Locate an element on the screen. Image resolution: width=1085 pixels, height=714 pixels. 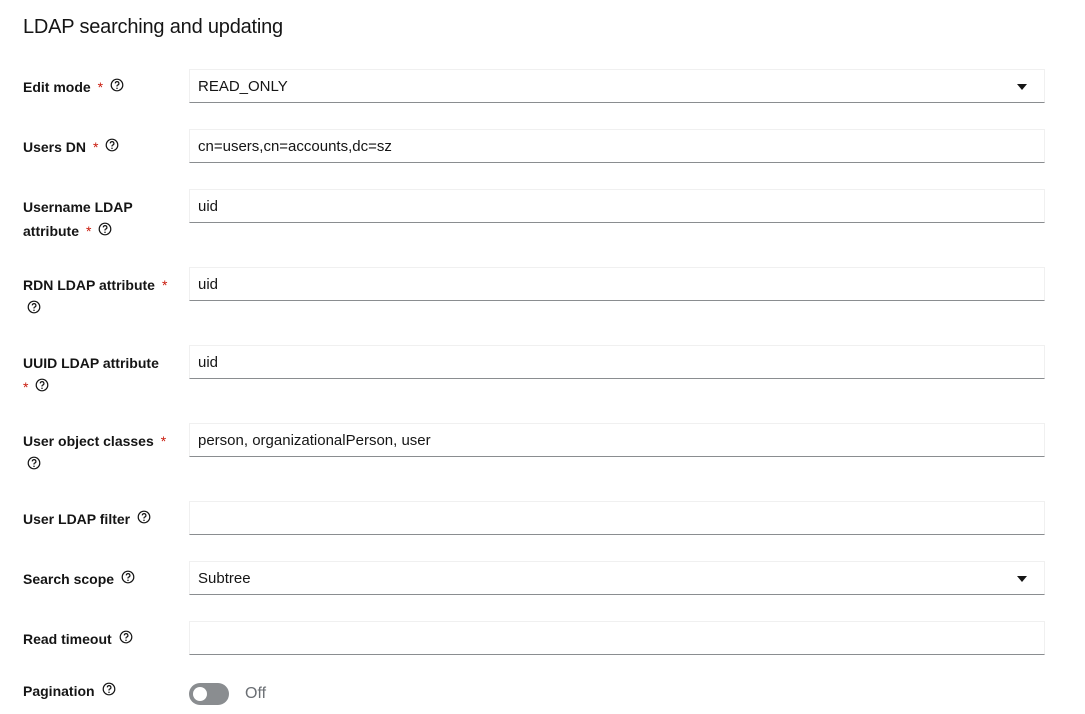
rdn-ldap-attribute-label-text: RDN LDAP attribute is located at coordinates (89, 285).